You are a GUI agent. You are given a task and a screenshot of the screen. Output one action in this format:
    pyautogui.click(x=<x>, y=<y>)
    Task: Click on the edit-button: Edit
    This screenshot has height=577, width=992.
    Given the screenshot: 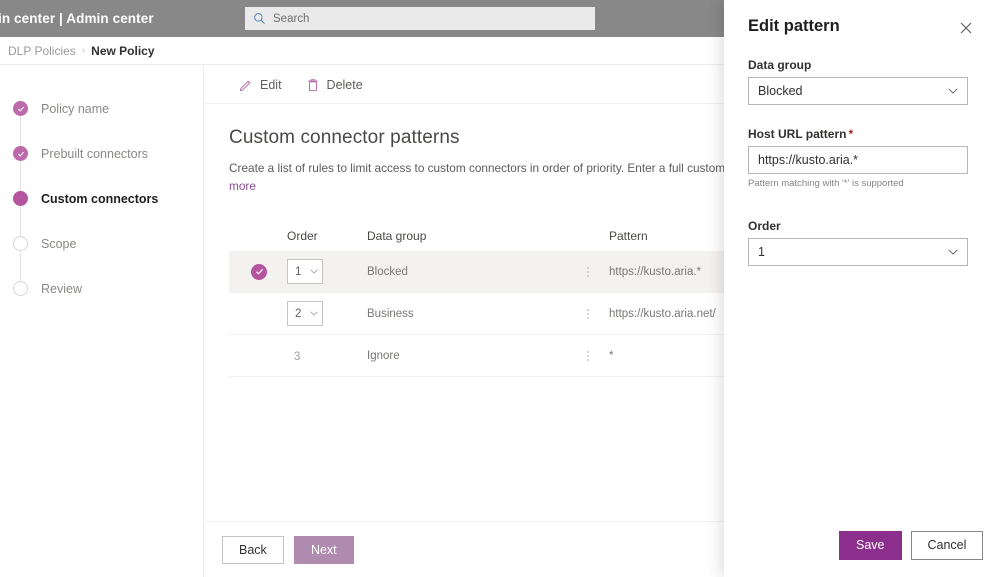 What is the action you would take?
    pyautogui.click(x=260, y=85)
    